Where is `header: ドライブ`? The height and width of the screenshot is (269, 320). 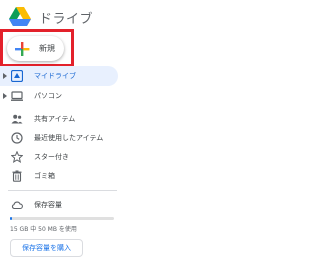
header: ドライブ is located at coordinates (51, 17).